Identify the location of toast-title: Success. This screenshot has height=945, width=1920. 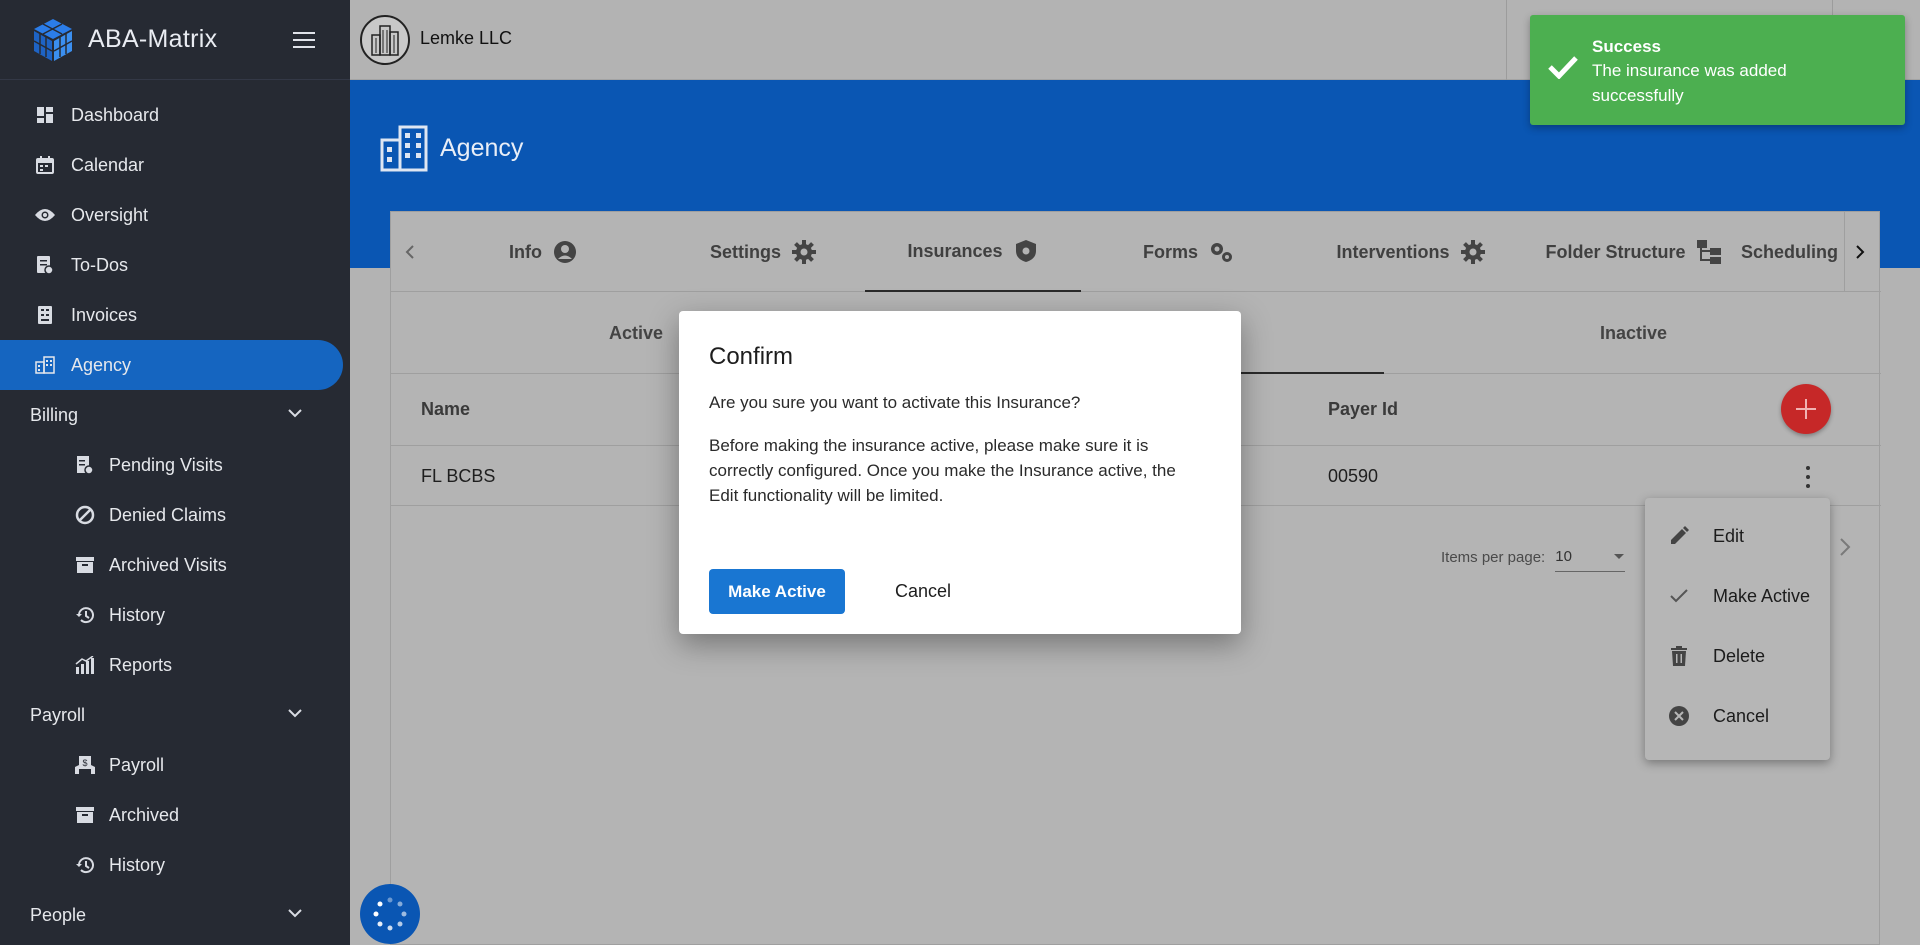
(1626, 46).